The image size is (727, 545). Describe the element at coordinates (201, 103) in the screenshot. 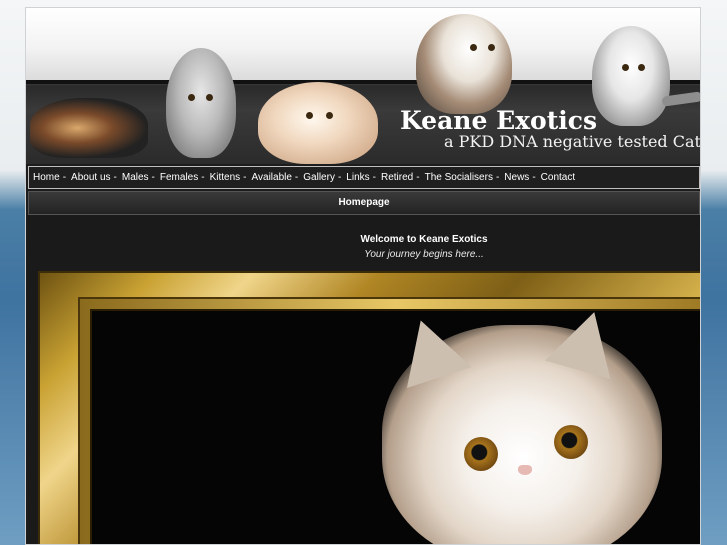

I see `grey-kitten-image` at that location.